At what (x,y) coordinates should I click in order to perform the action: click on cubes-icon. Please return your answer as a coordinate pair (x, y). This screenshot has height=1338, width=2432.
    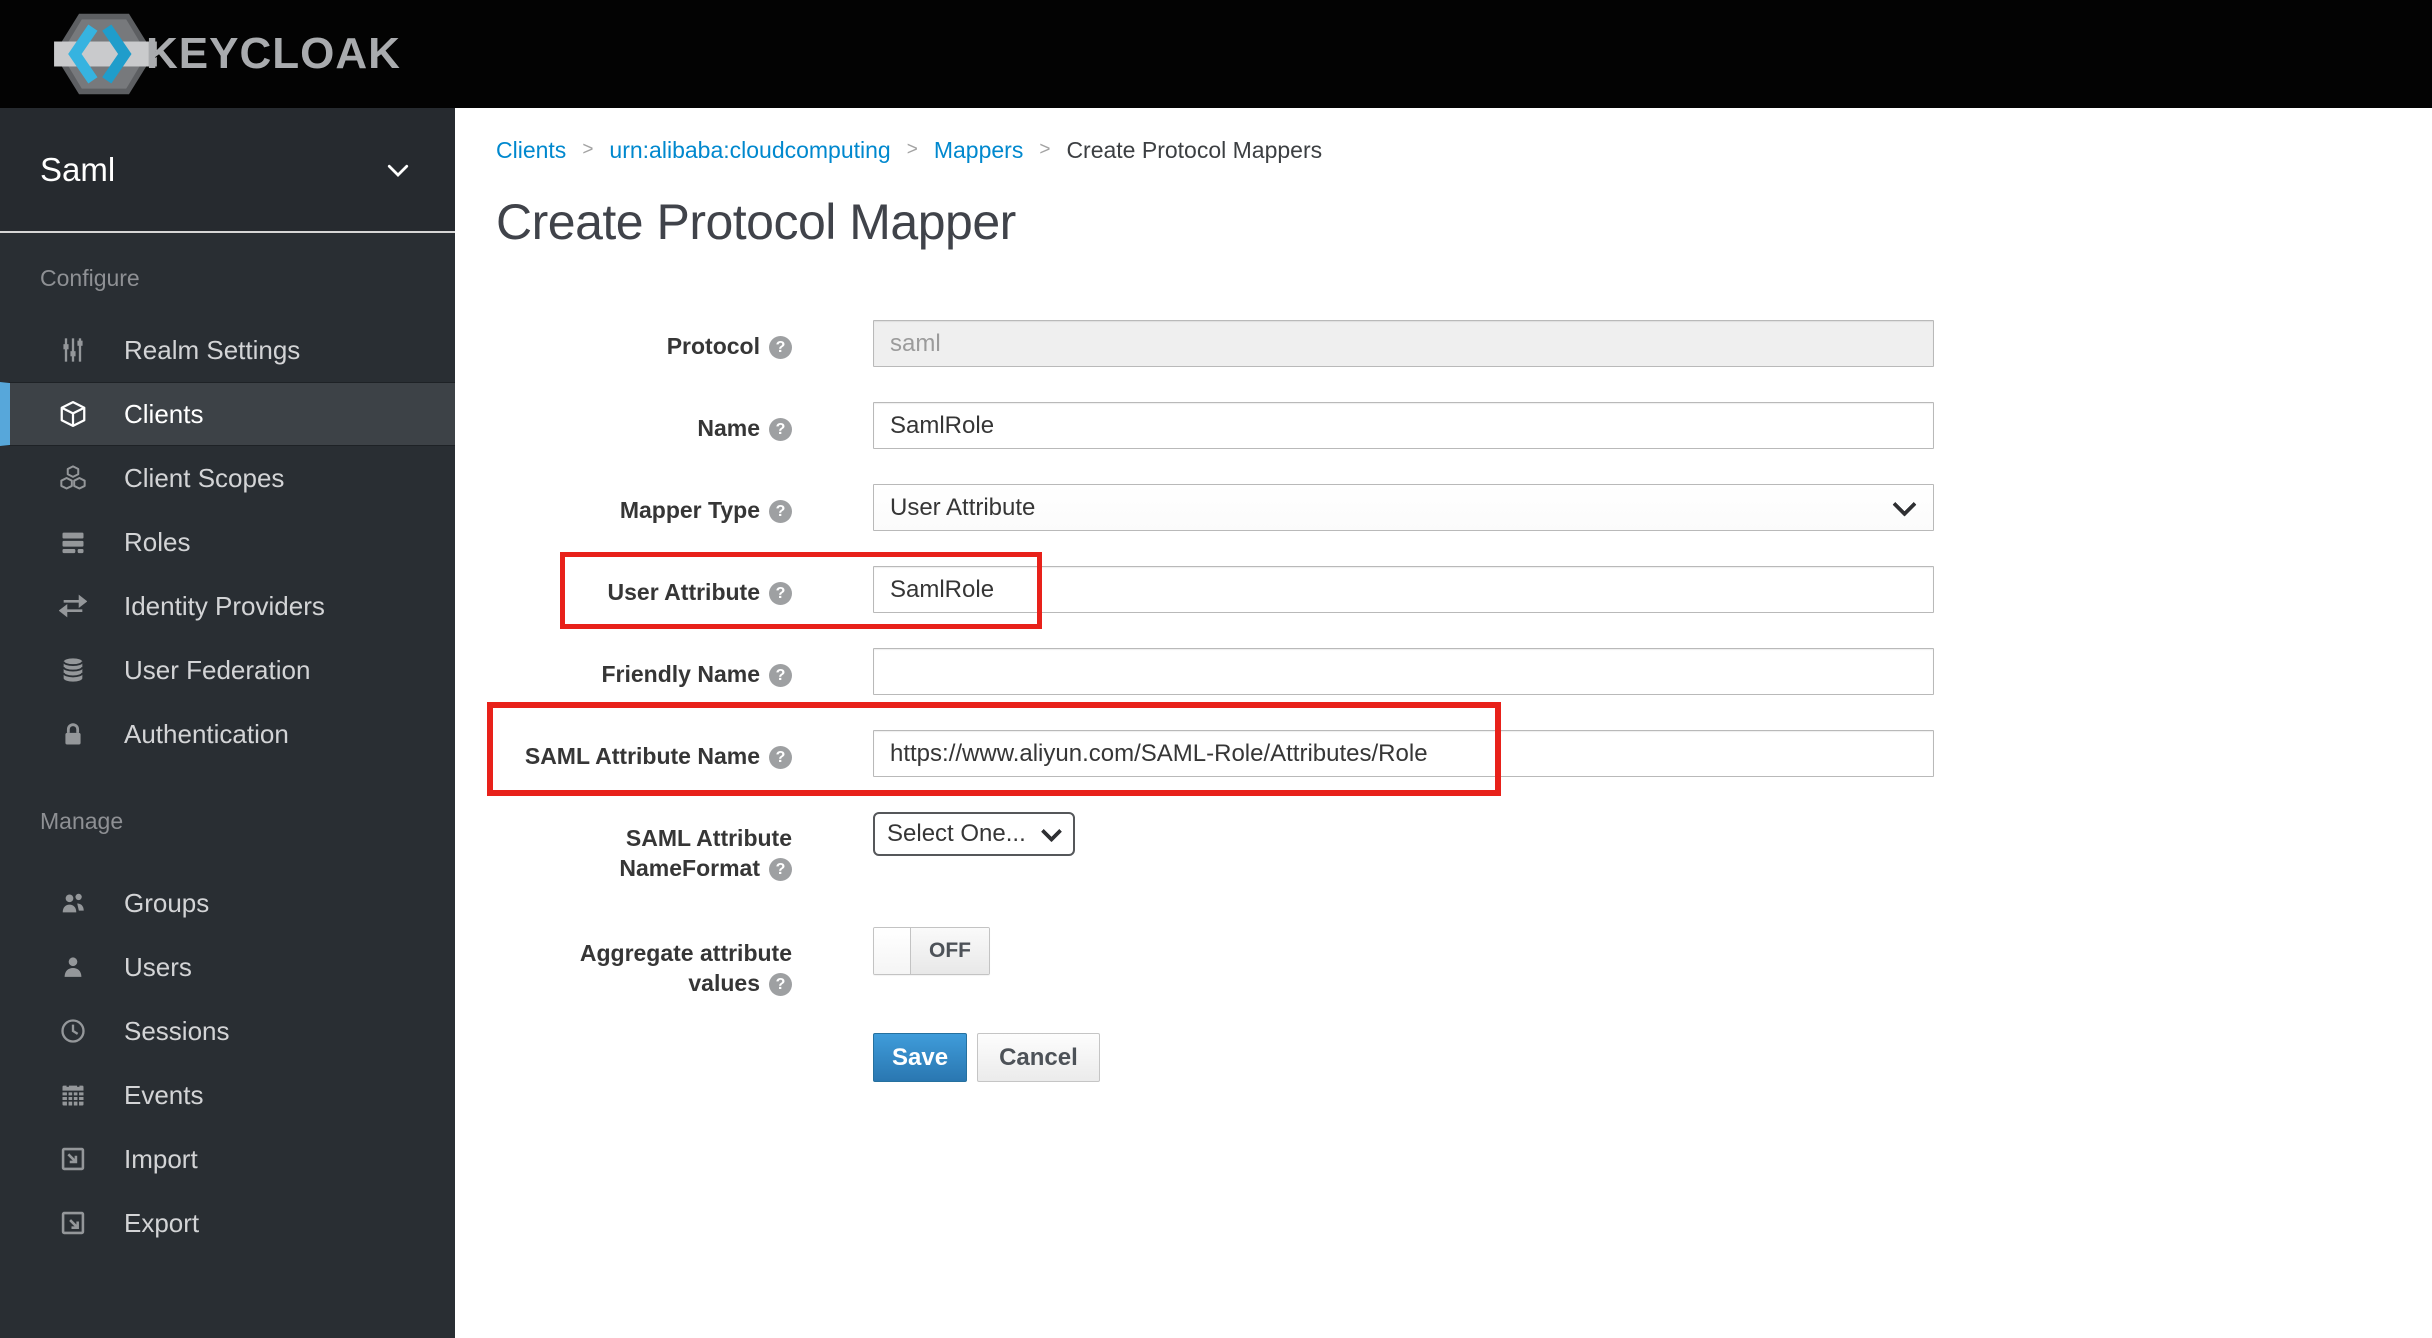
    Looking at the image, I should click on (73, 478).